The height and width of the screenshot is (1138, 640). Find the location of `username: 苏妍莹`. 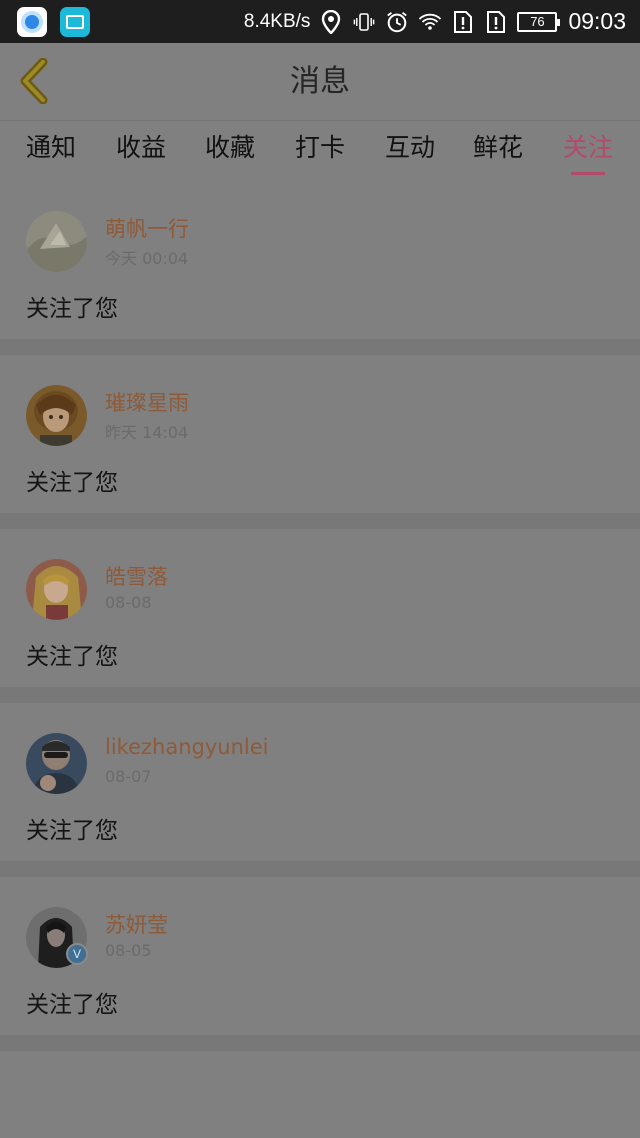

username: 苏妍莹 is located at coordinates (136, 924).